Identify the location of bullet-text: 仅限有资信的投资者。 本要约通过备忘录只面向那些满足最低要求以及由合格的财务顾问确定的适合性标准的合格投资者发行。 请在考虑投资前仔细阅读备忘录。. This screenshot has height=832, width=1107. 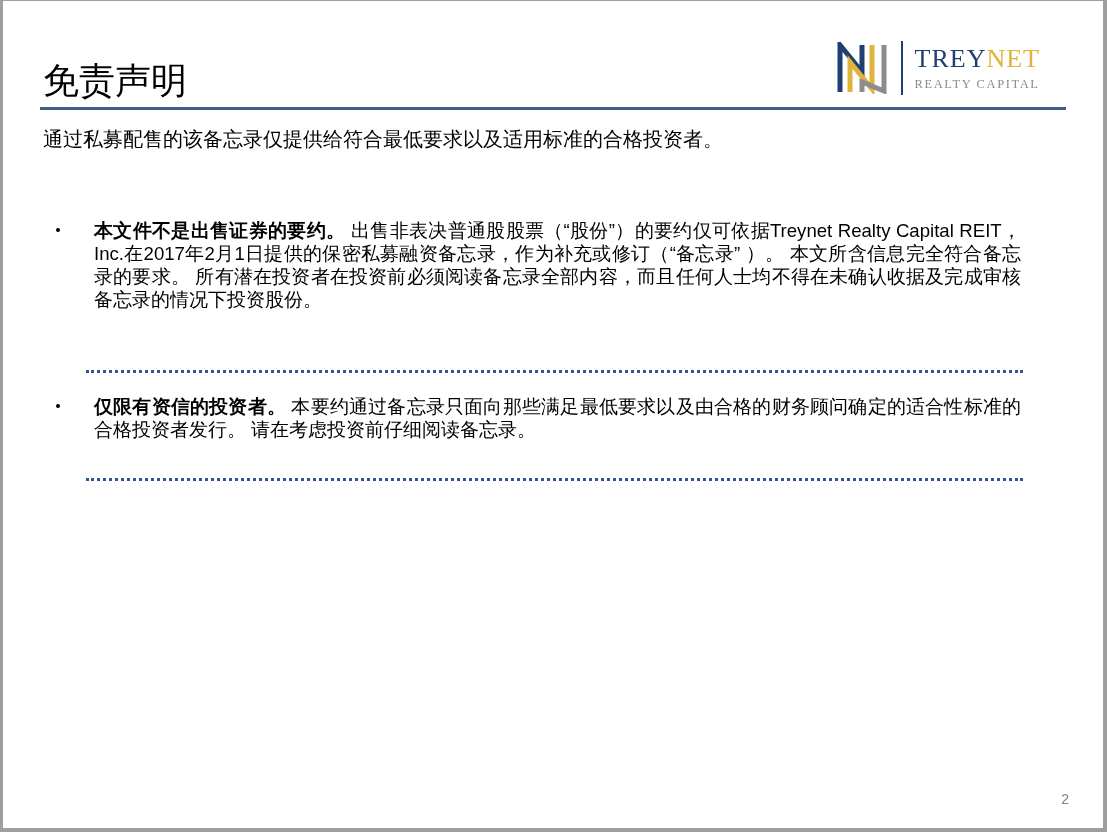
(557, 418).